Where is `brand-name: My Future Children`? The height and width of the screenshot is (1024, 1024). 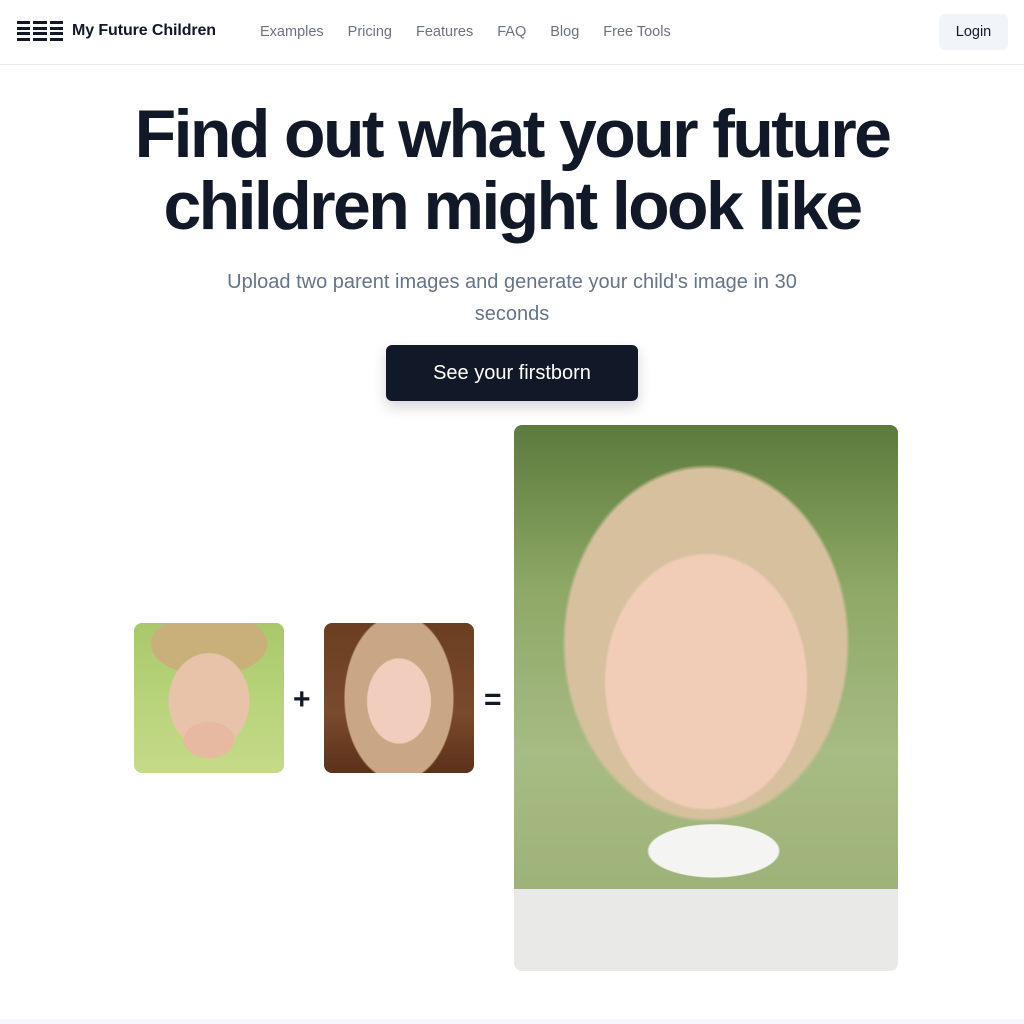
brand-name: My Future Children is located at coordinates (144, 30).